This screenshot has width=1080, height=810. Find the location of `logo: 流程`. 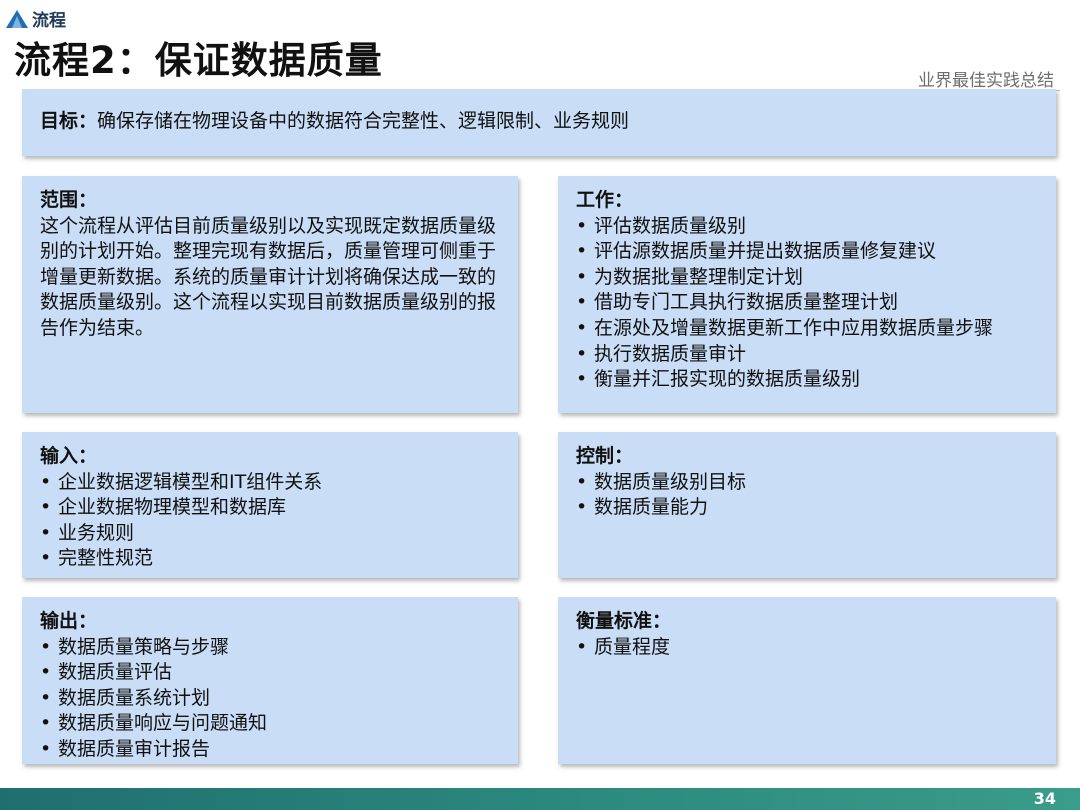

logo: 流程 is located at coordinates (36, 18).